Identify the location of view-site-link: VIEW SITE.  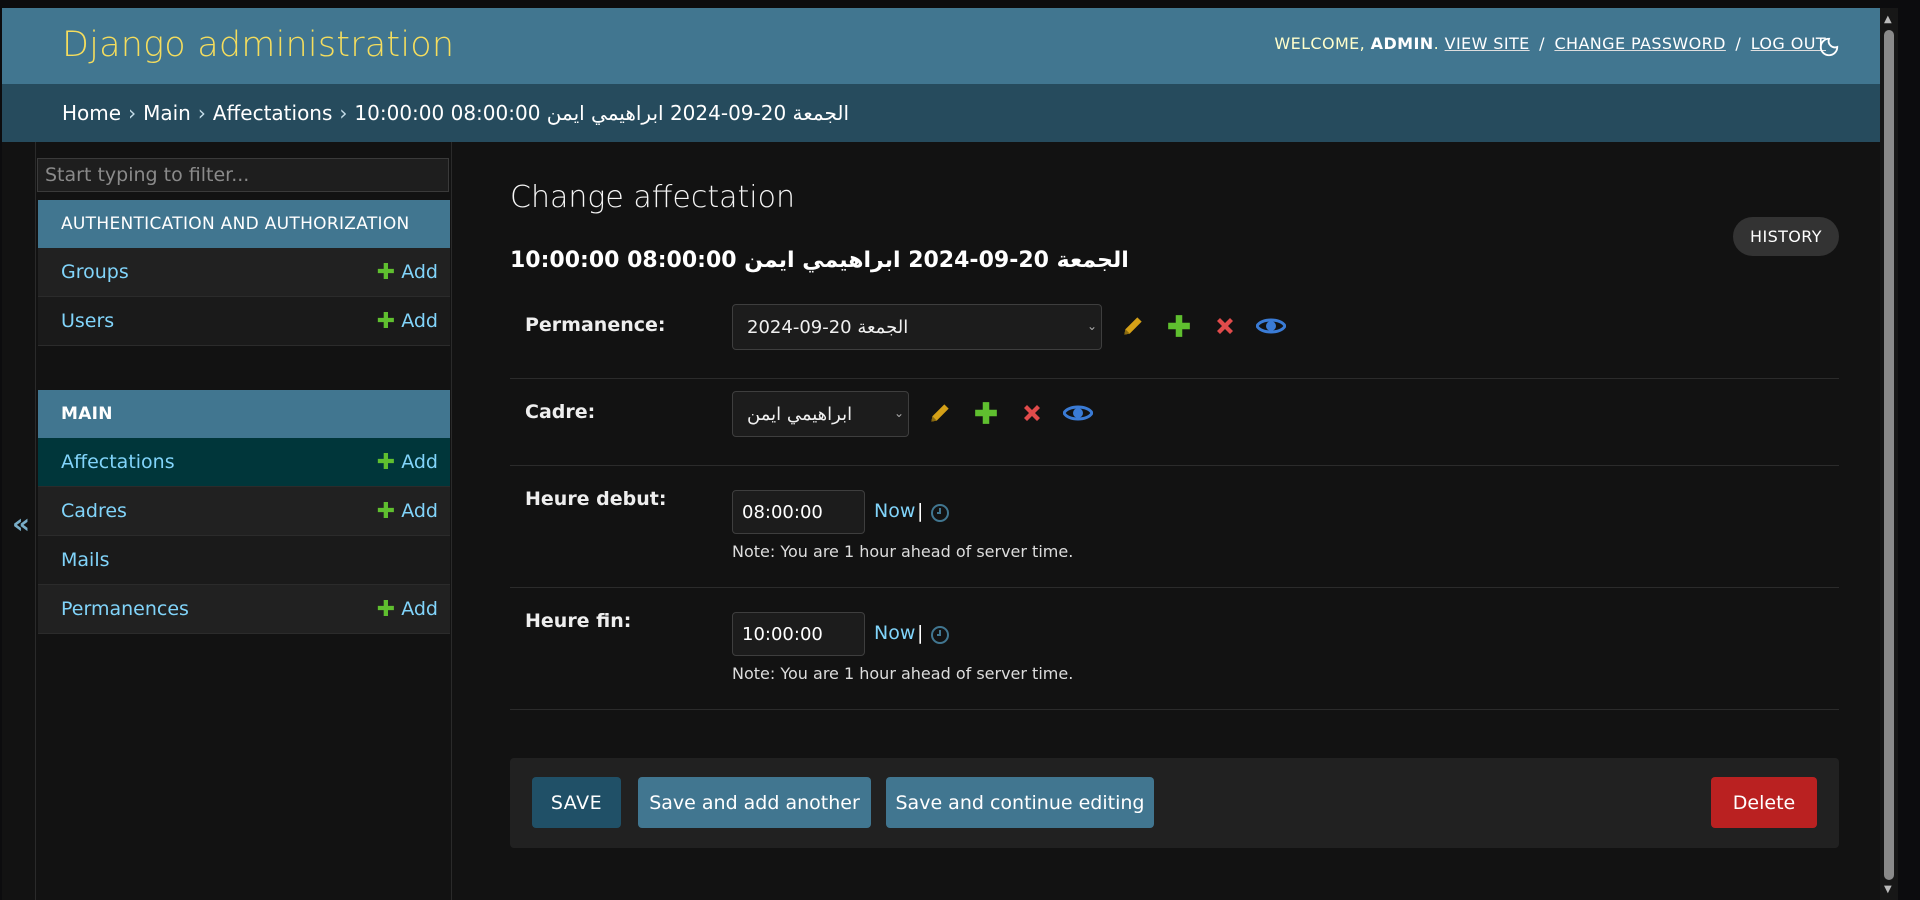
(1487, 43).